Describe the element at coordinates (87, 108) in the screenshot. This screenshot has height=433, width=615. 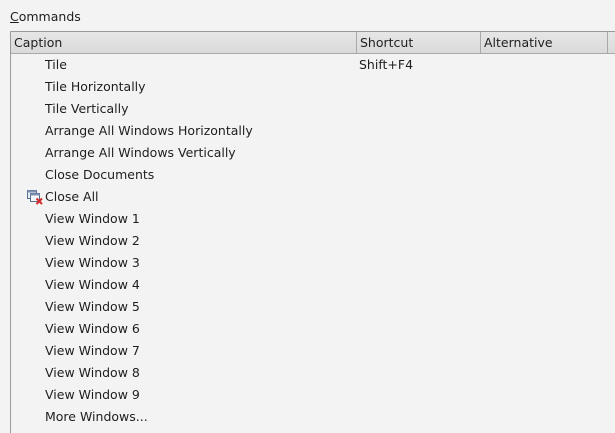
I see `command-caption: Tile Vertically` at that location.